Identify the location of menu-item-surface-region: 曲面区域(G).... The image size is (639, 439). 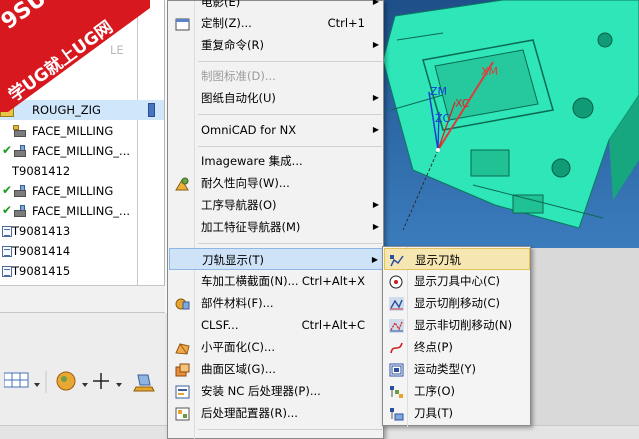
(276, 369).